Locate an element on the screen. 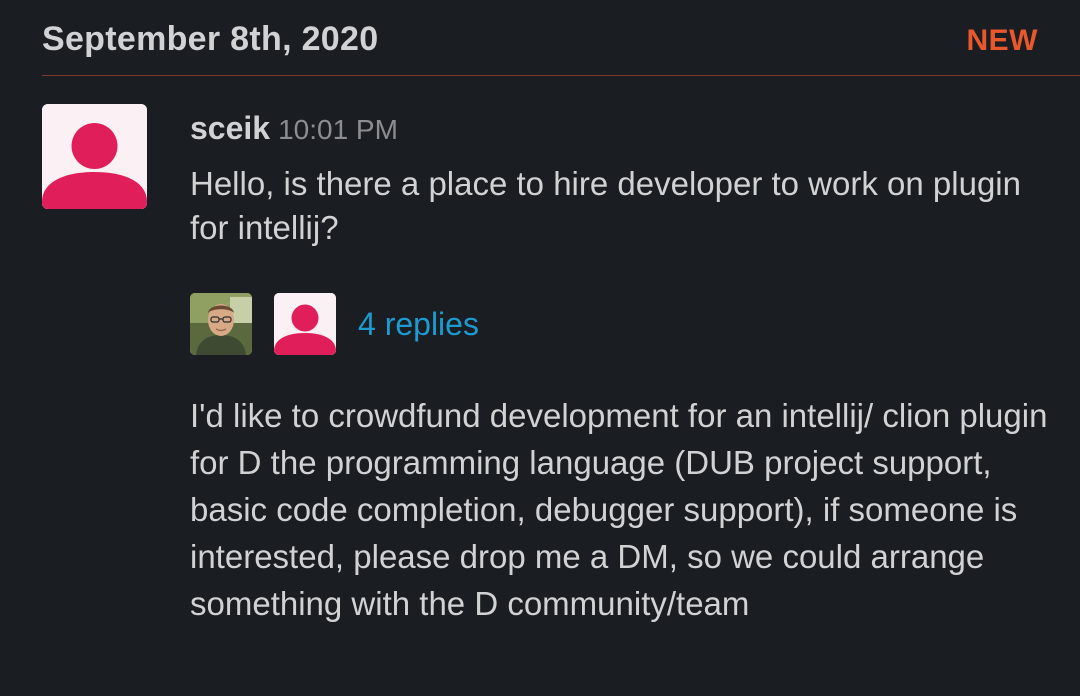  message-timestamp: 10:01 PM is located at coordinates (338, 129).